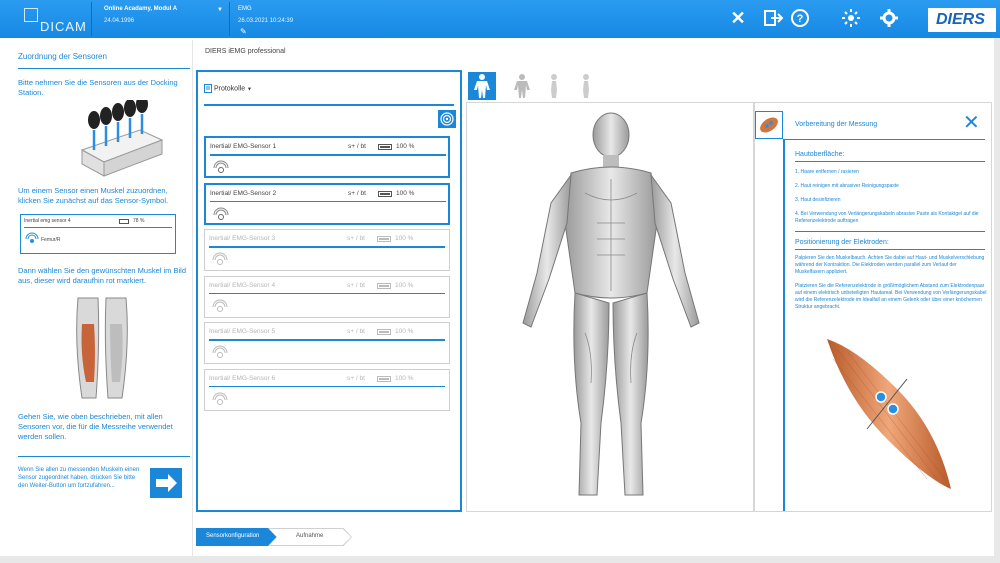  I want to click on skin-heading: Hautoberfläche:, so click(820, 154).